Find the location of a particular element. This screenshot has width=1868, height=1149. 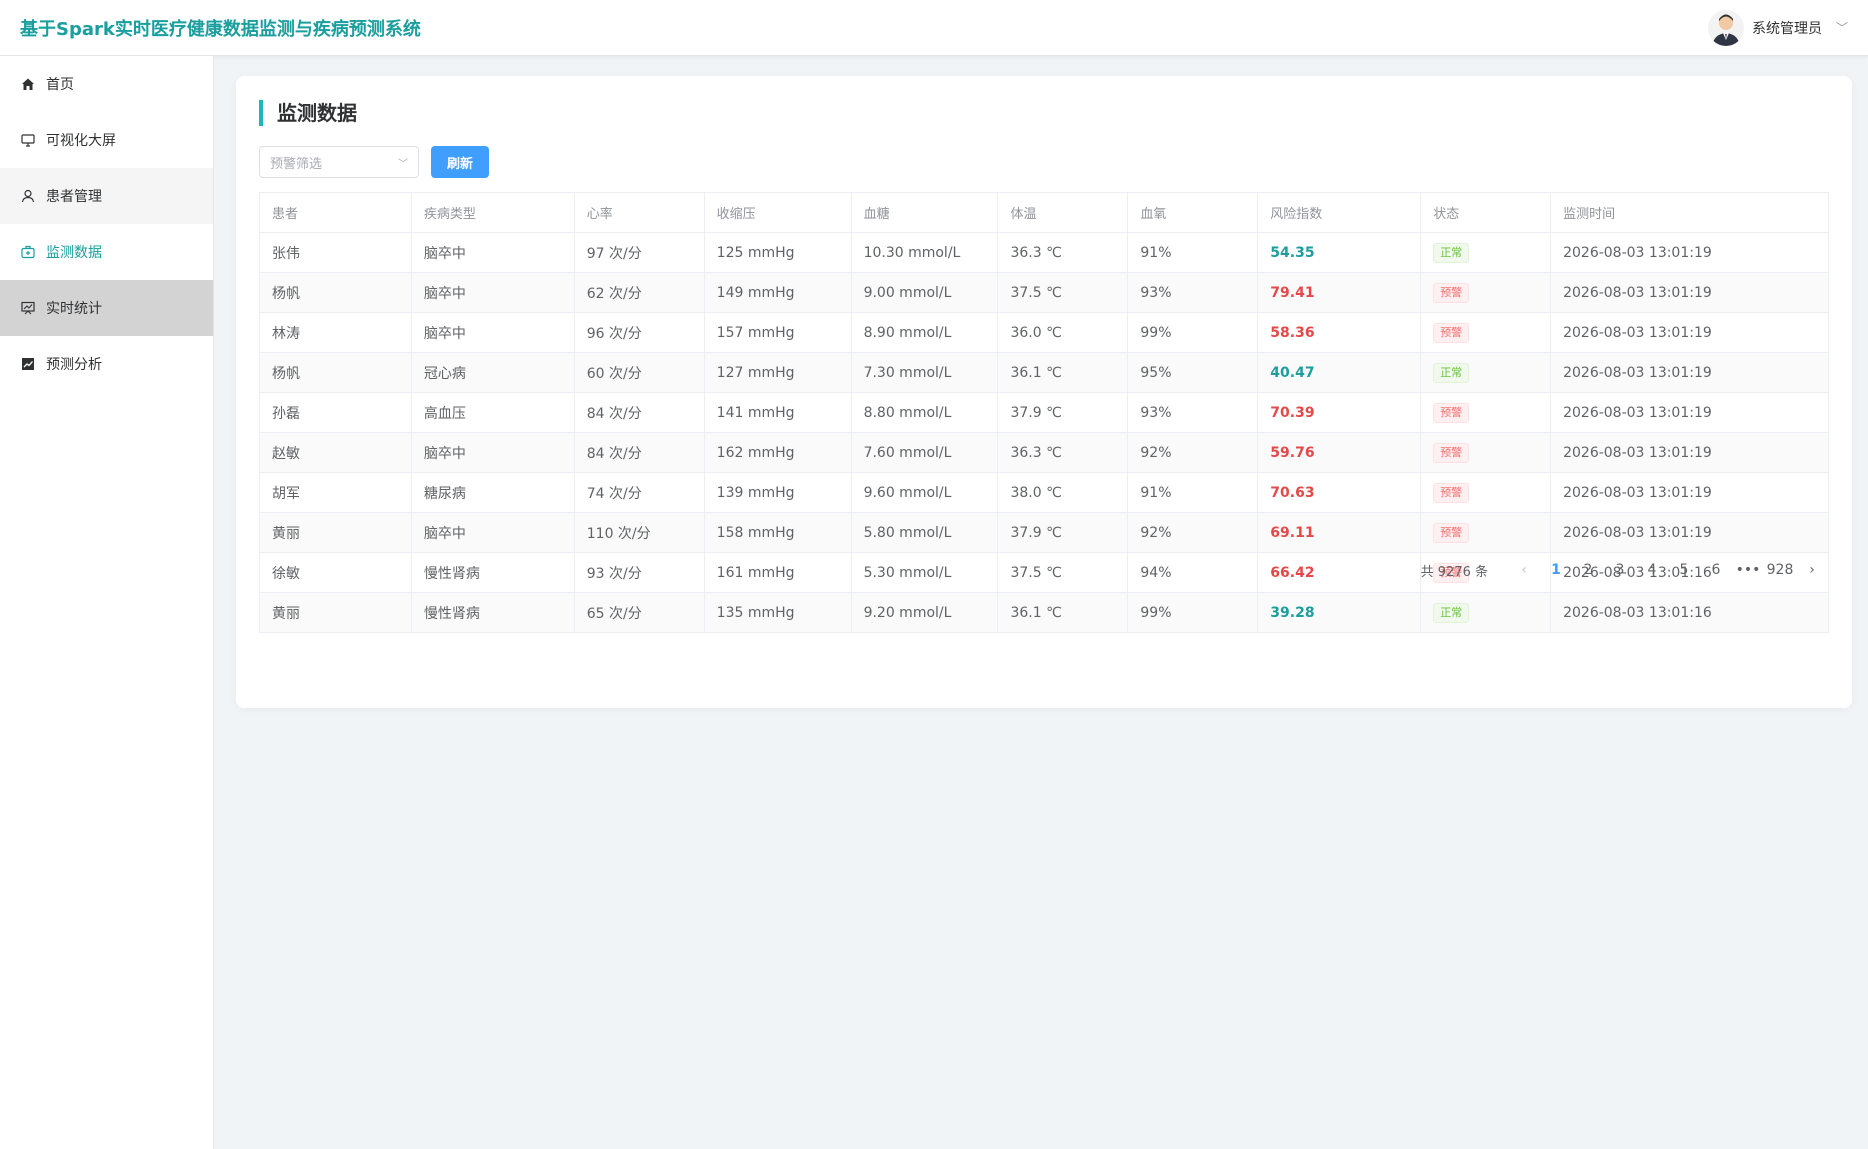

risk-value: 40.47 is located at coordinates (1292, 372).